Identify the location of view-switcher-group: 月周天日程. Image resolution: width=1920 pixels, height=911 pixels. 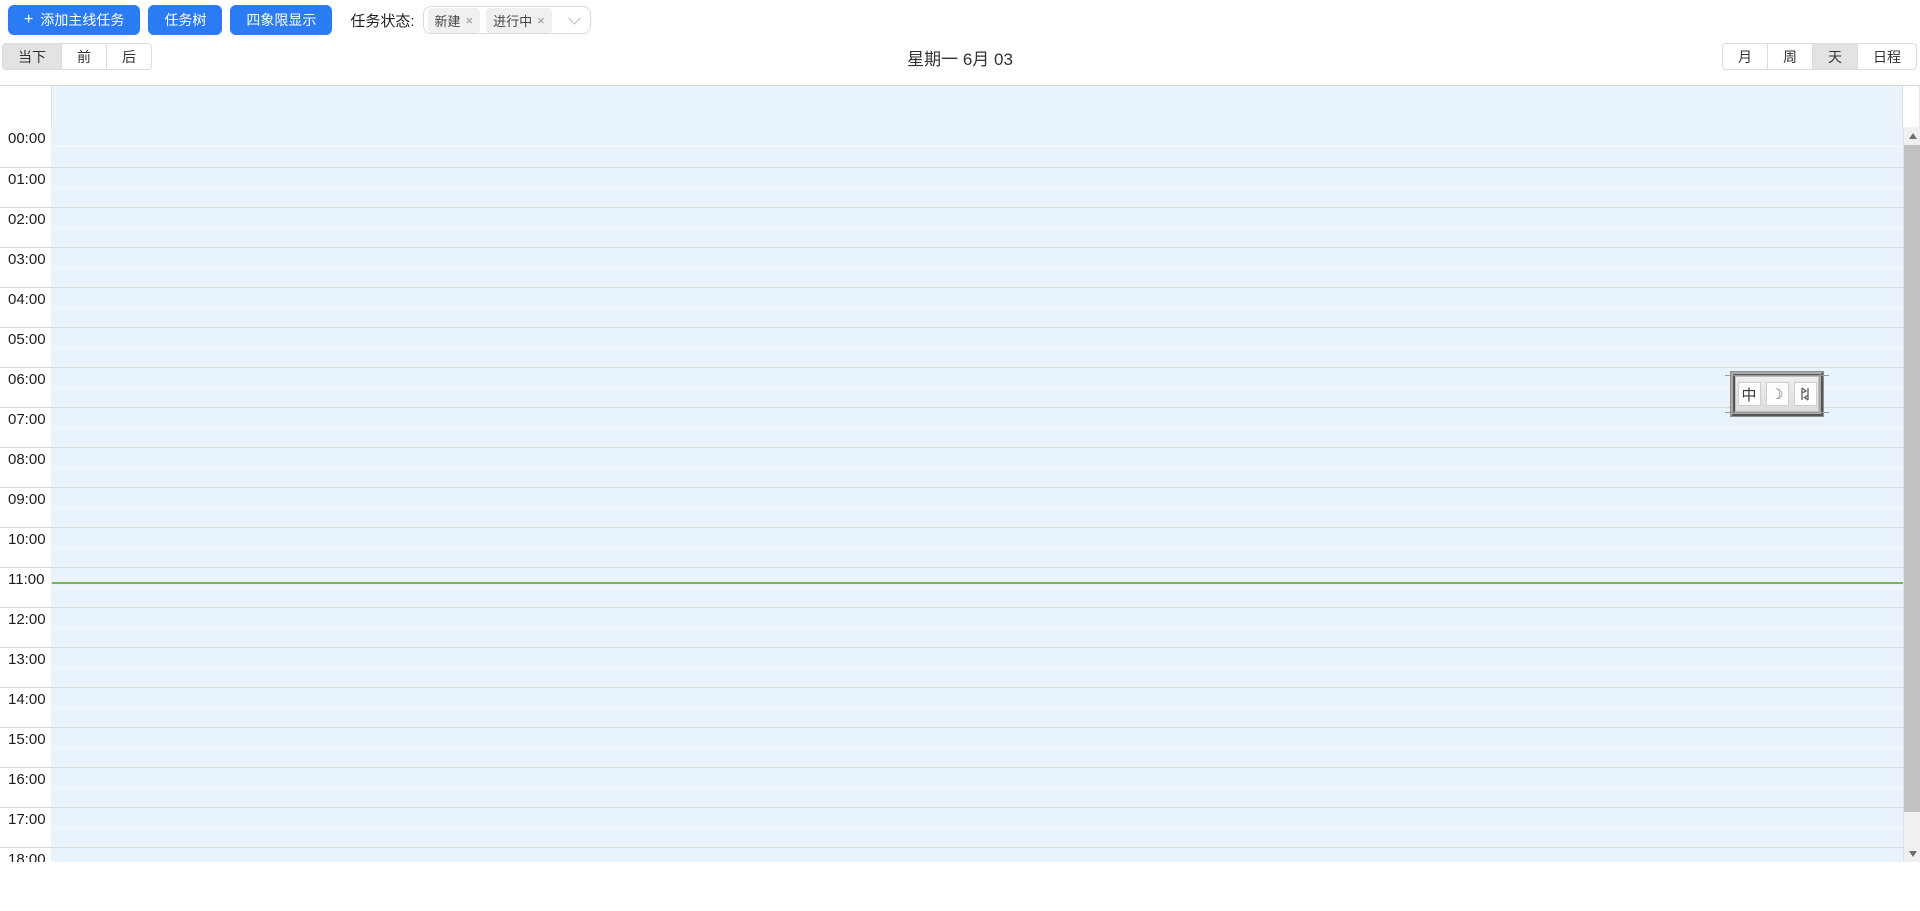
(1819, 56).